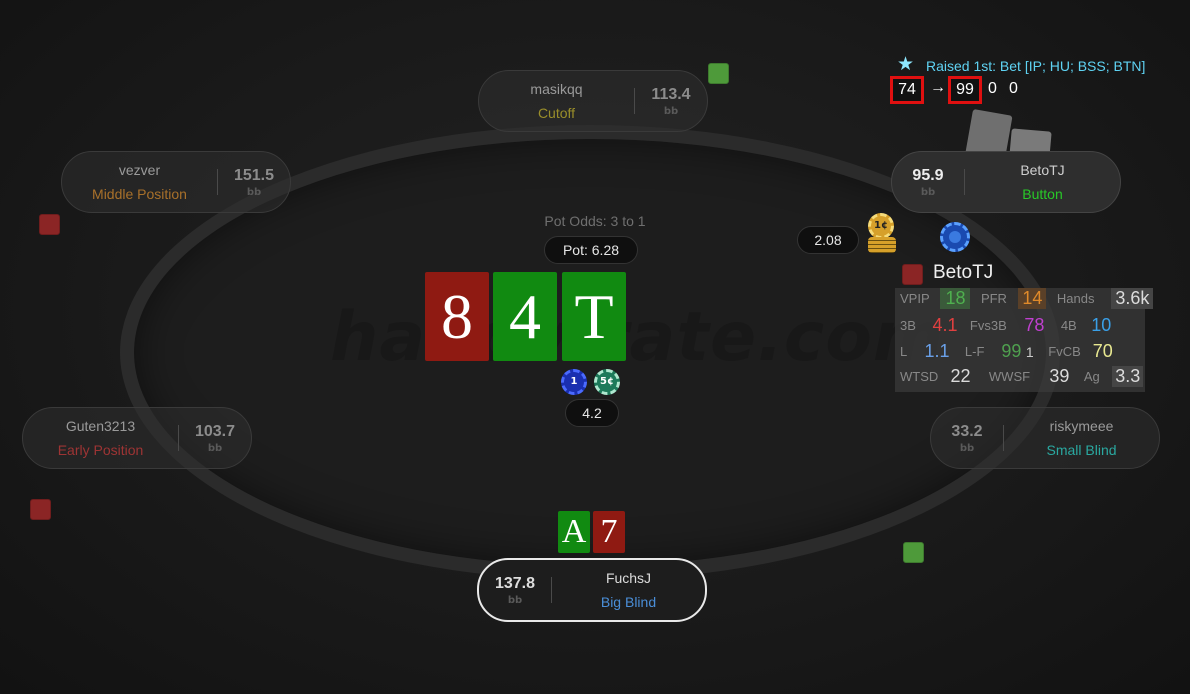 The width and height of the screenshot is (1190, 694). Describe the element at coordinates (1068, 325) in the screenshot. I see `hud-stat-label: 4B` at that location.